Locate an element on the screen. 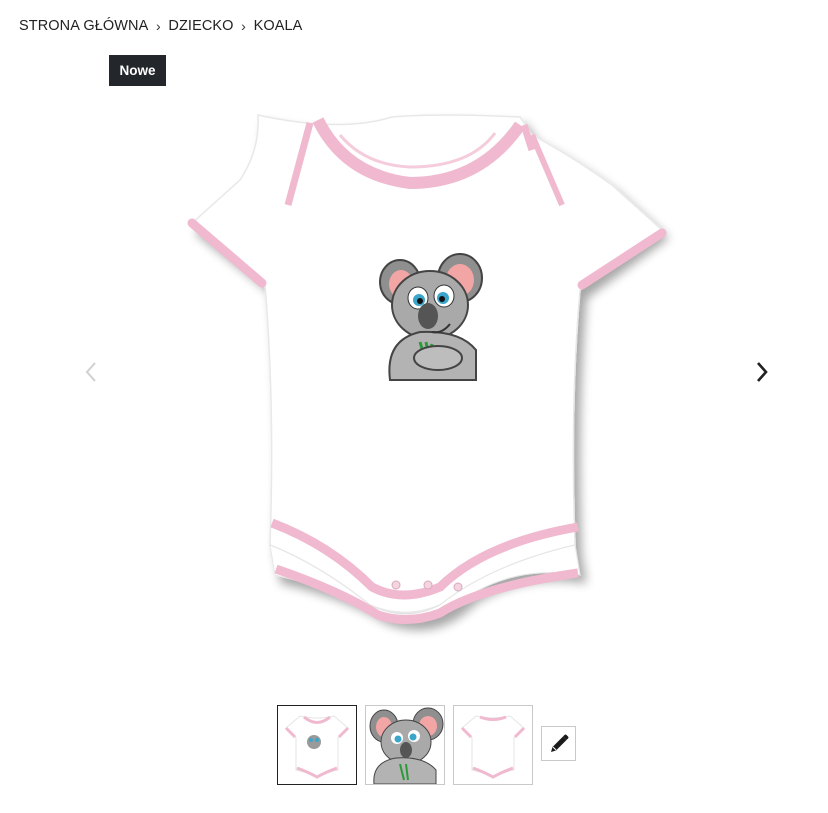 The width and height of the screenshot is (828, 813). chevron-left-icon is located at coordinates (90, 372).